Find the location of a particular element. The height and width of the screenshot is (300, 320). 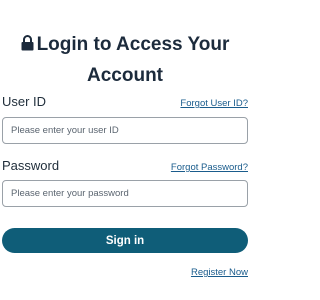

forgot-user-id-link: Forgot User ID? is located at coordinates (214, 103).